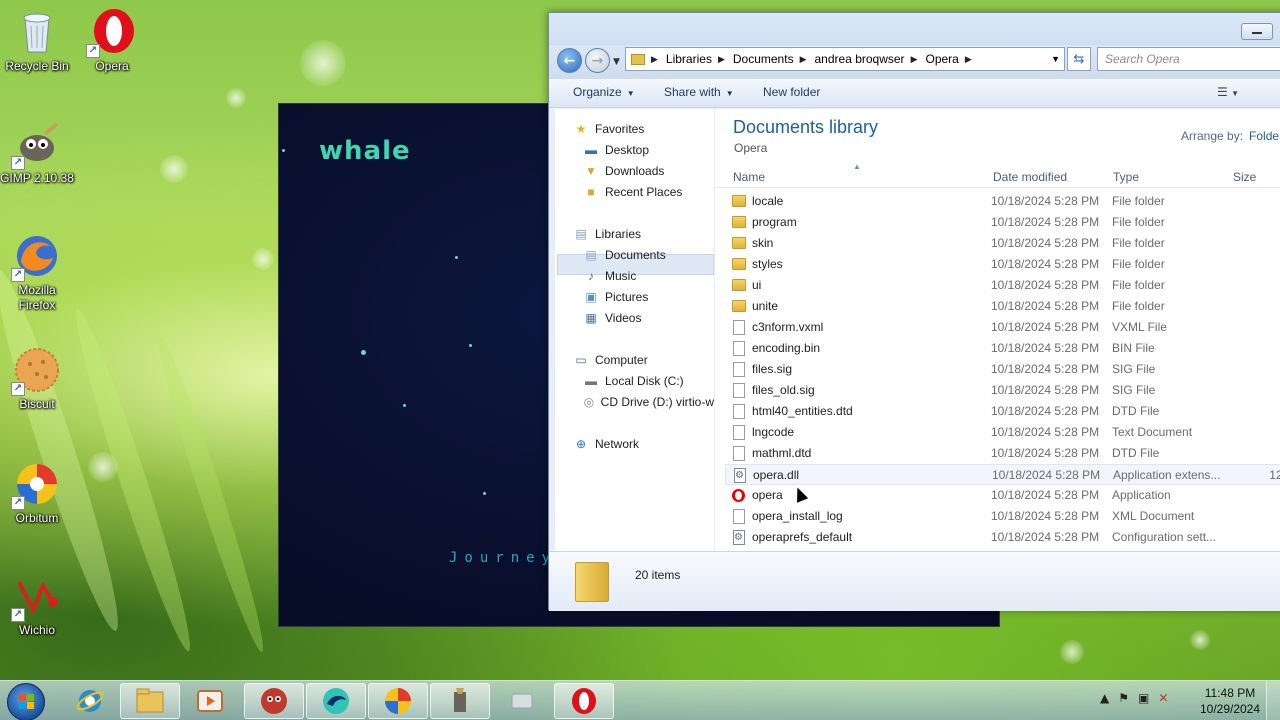  I want to click on nav-pictures: ▣ Pictures, so click(615, 297).